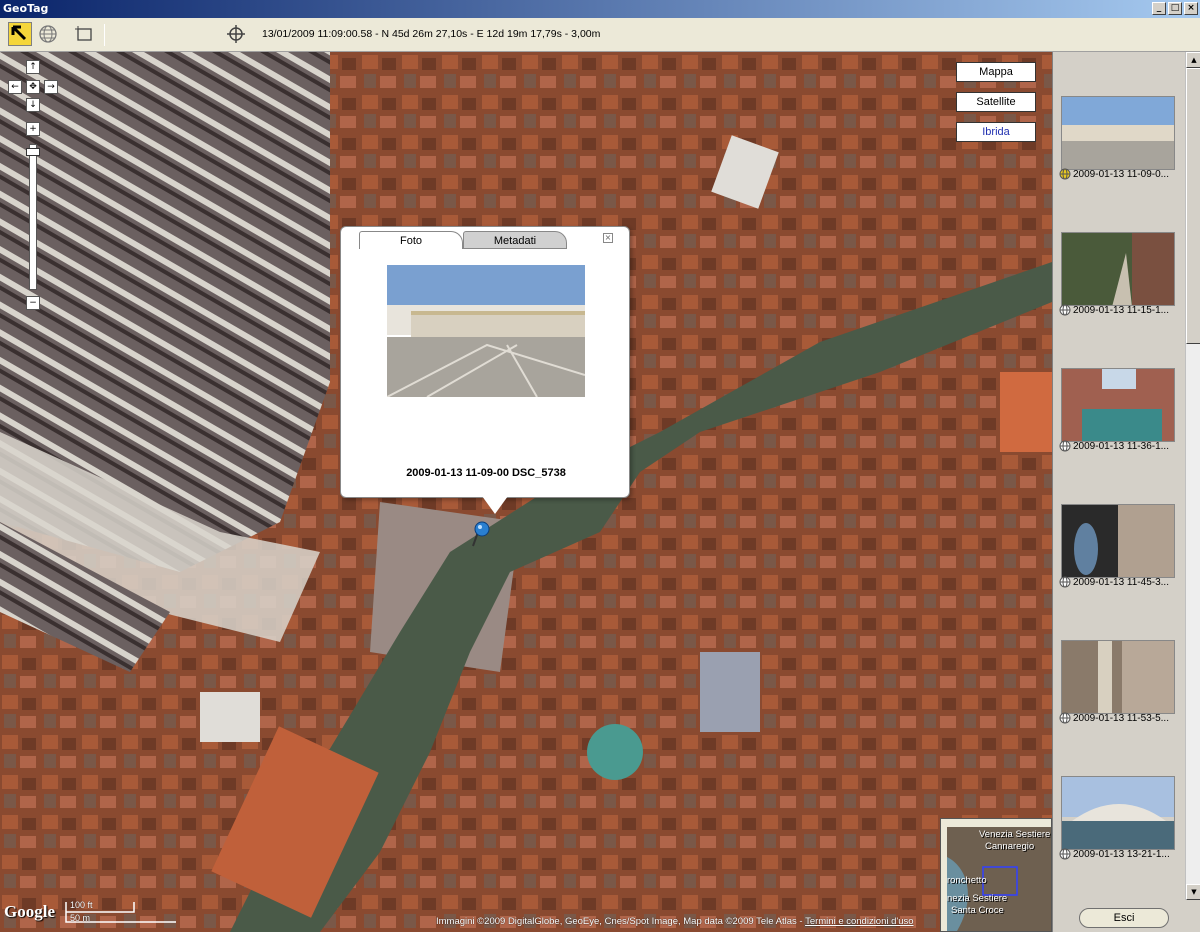  Describe the element at coordinates (1175, 8) in the screenshot. I see `maximize-button: □` at that location.